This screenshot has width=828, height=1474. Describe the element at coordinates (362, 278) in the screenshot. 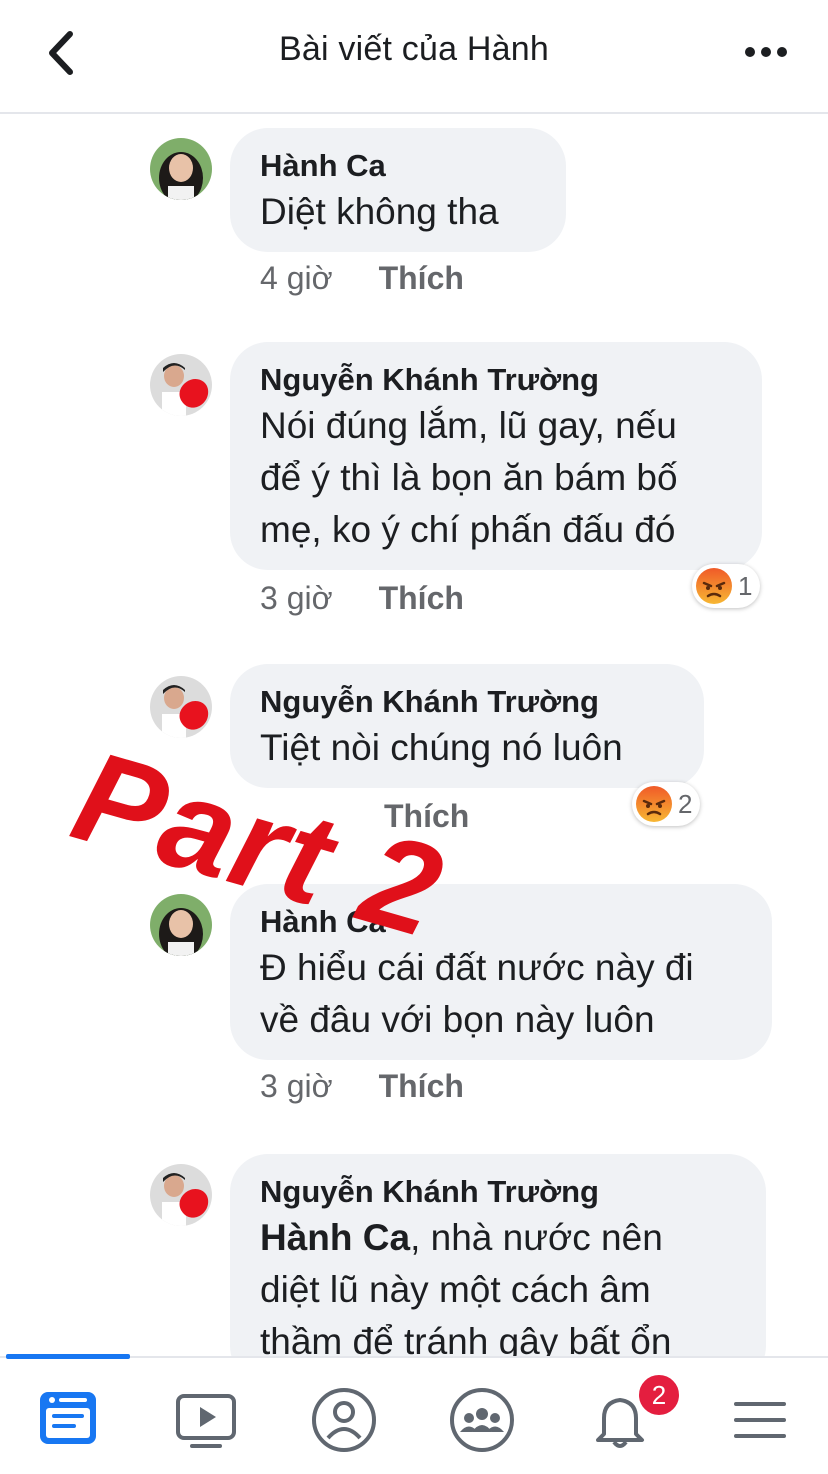

I see `comment-meta: 4 giờ Thích` at that location.